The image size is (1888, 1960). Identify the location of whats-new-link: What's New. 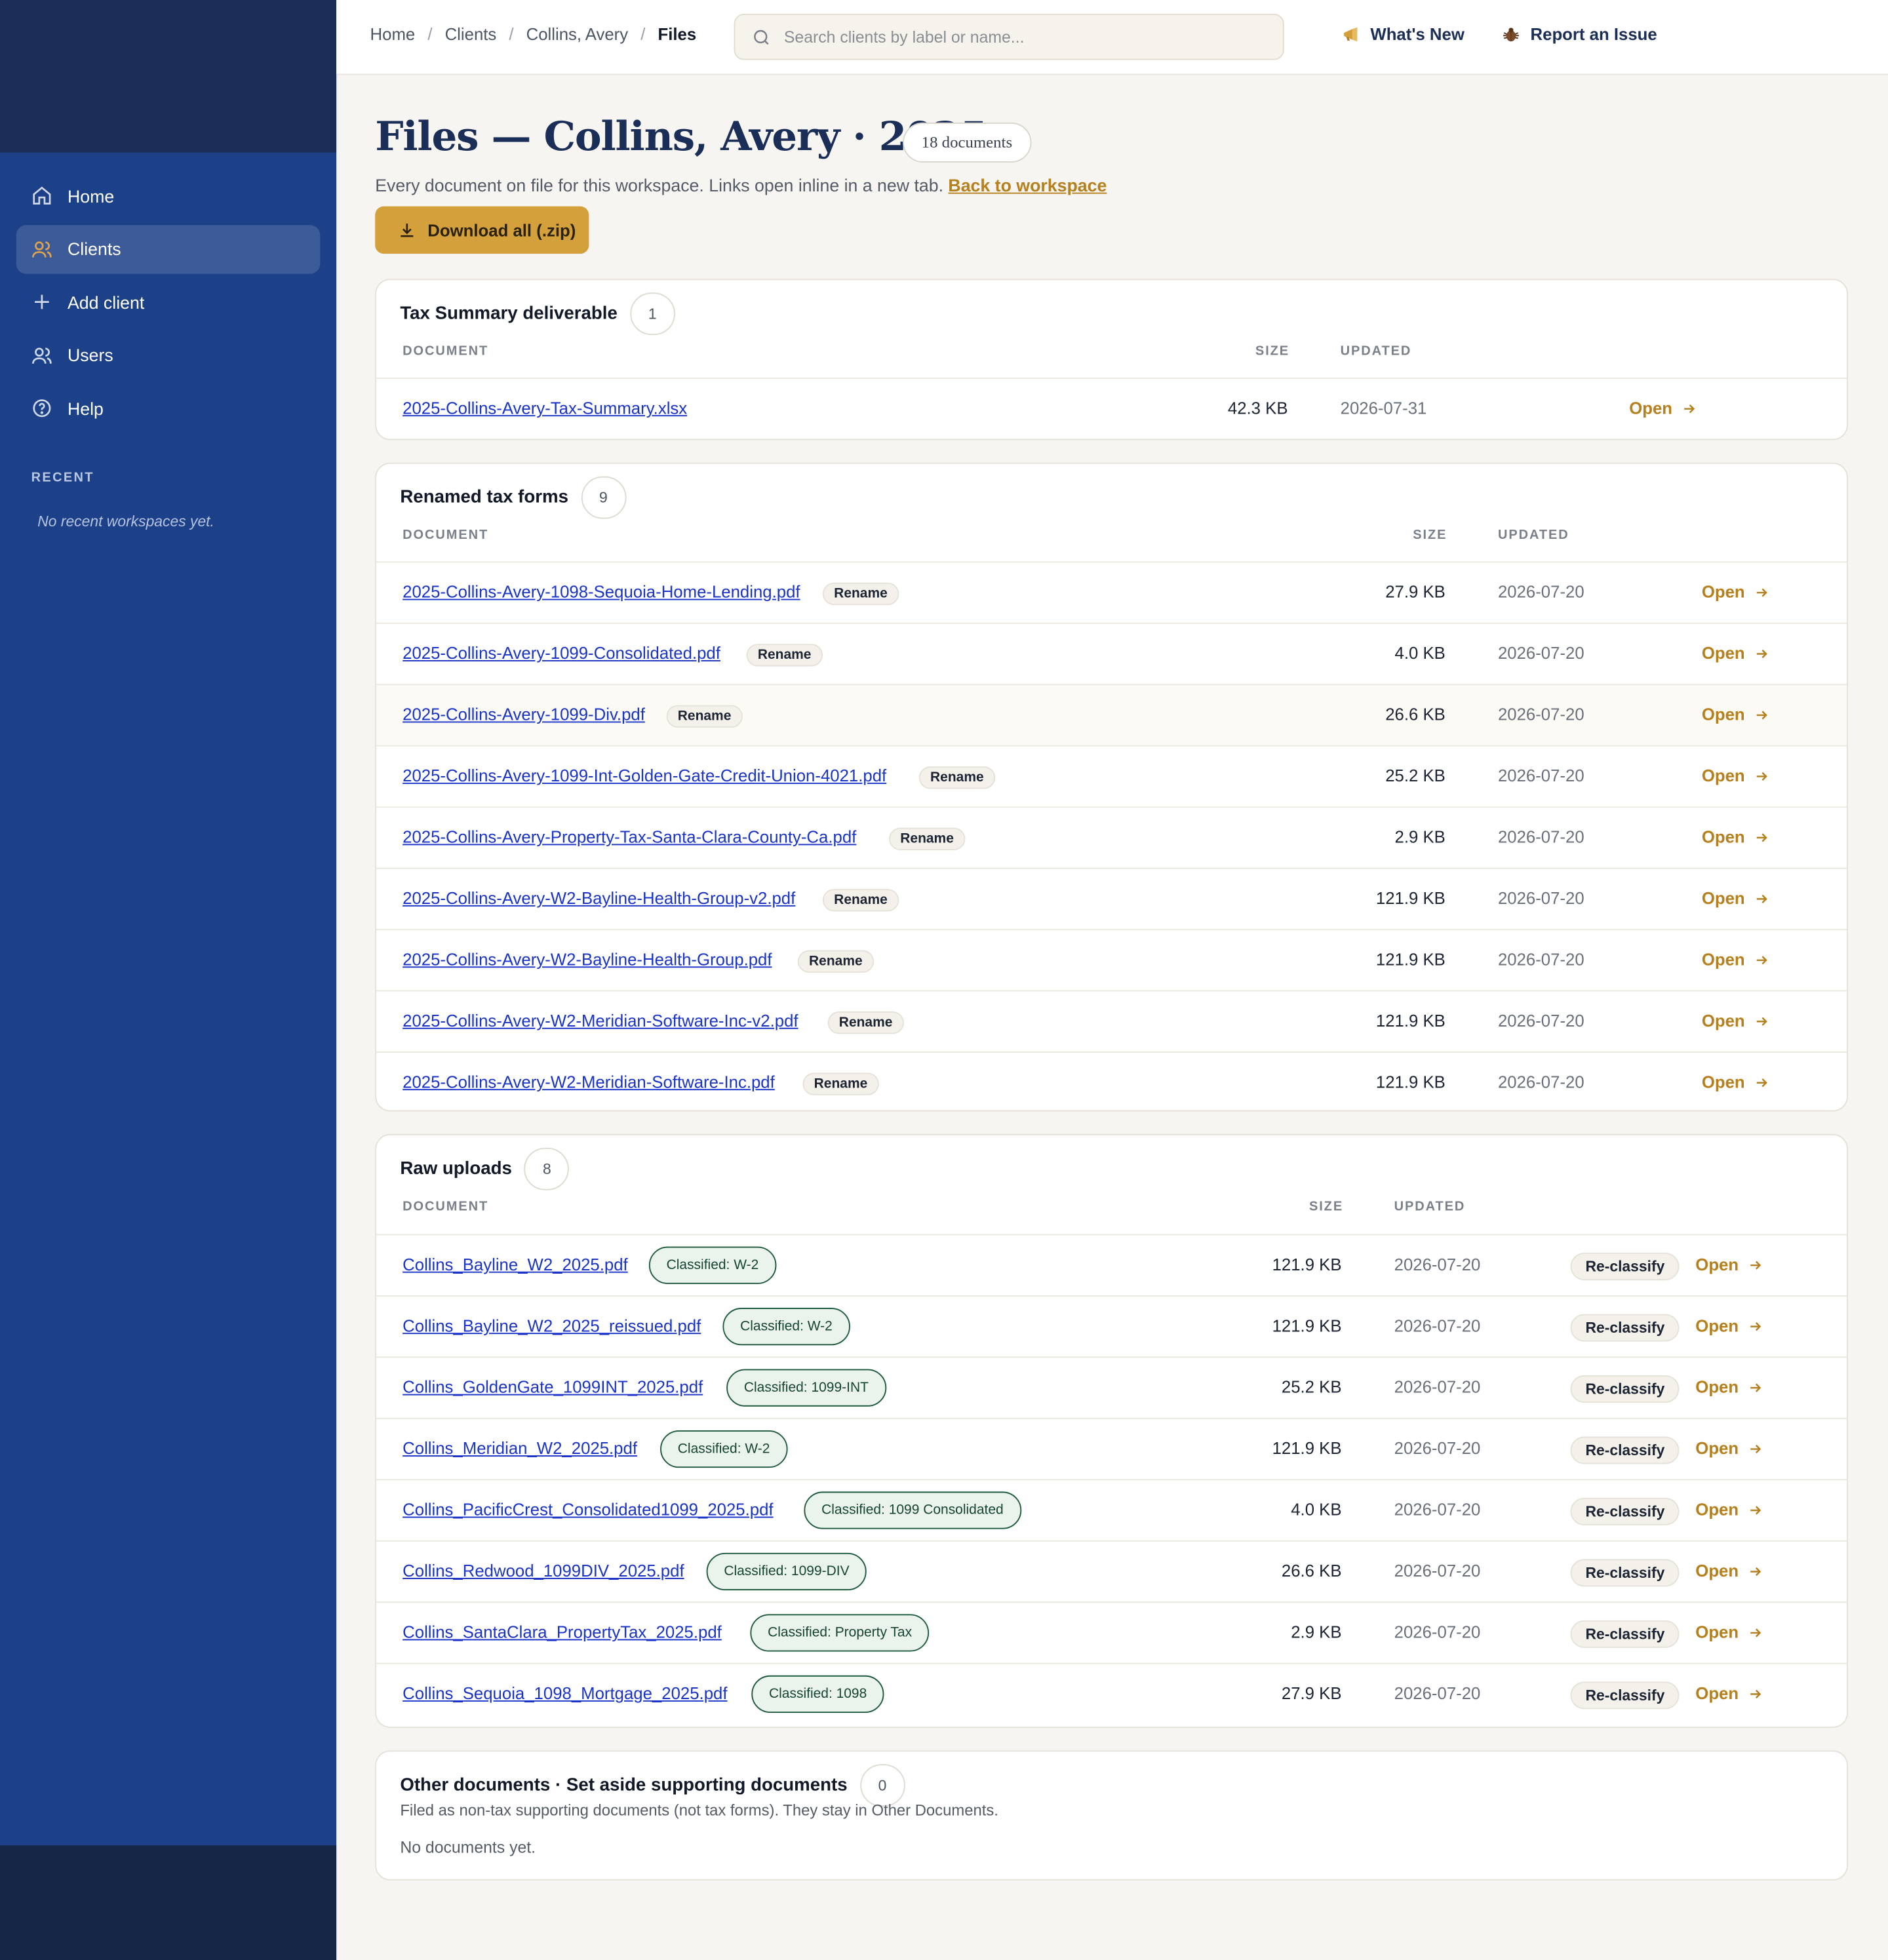
(1403, 34).